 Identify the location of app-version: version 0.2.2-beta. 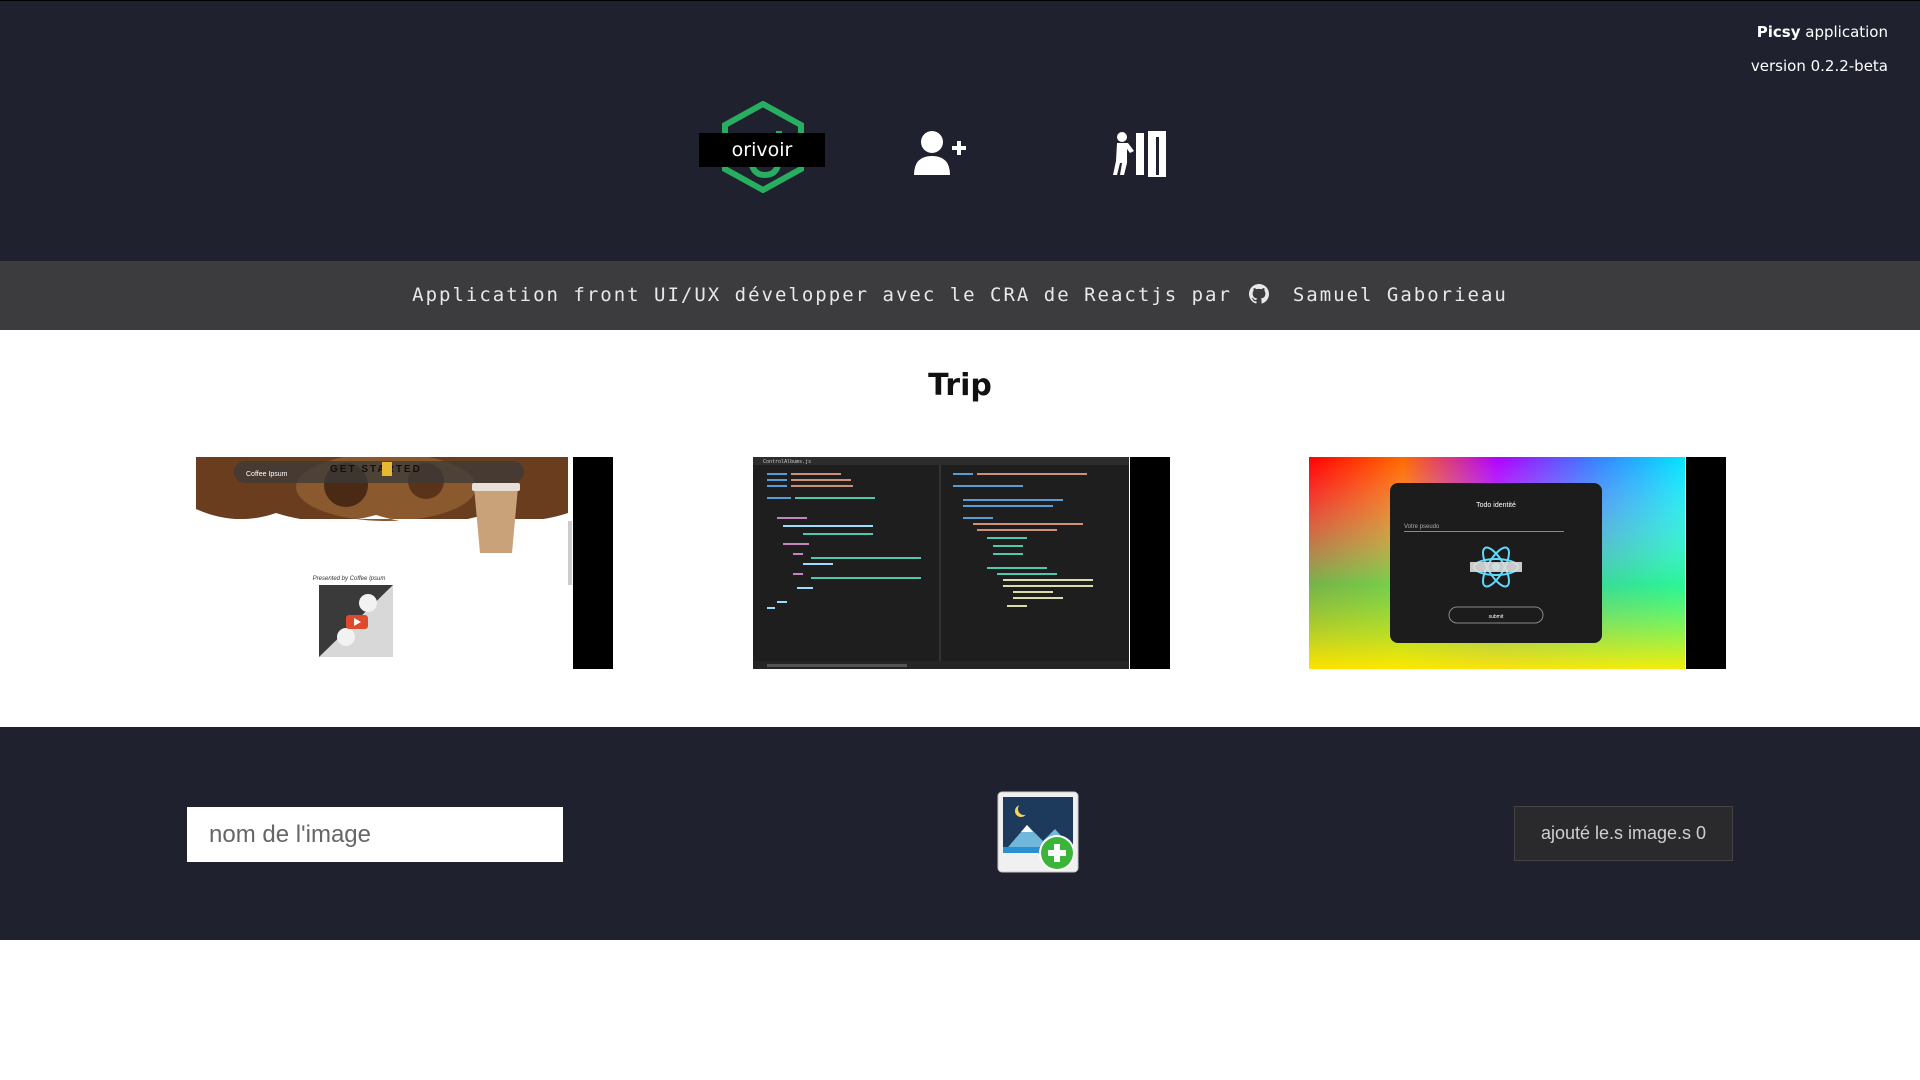
(1819, 66).